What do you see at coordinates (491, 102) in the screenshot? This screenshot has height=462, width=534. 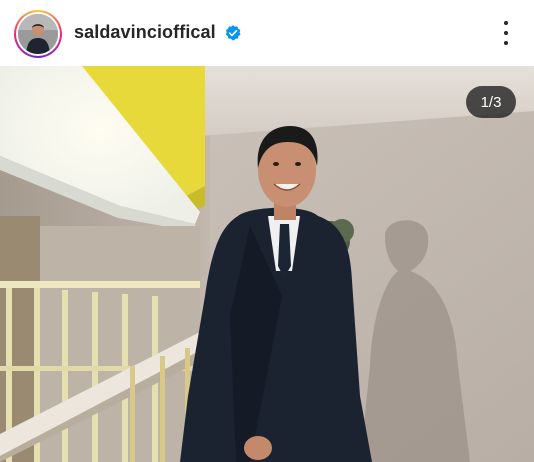 I see `media-counter-badge: 1/3` at bounding box center [491, 102].